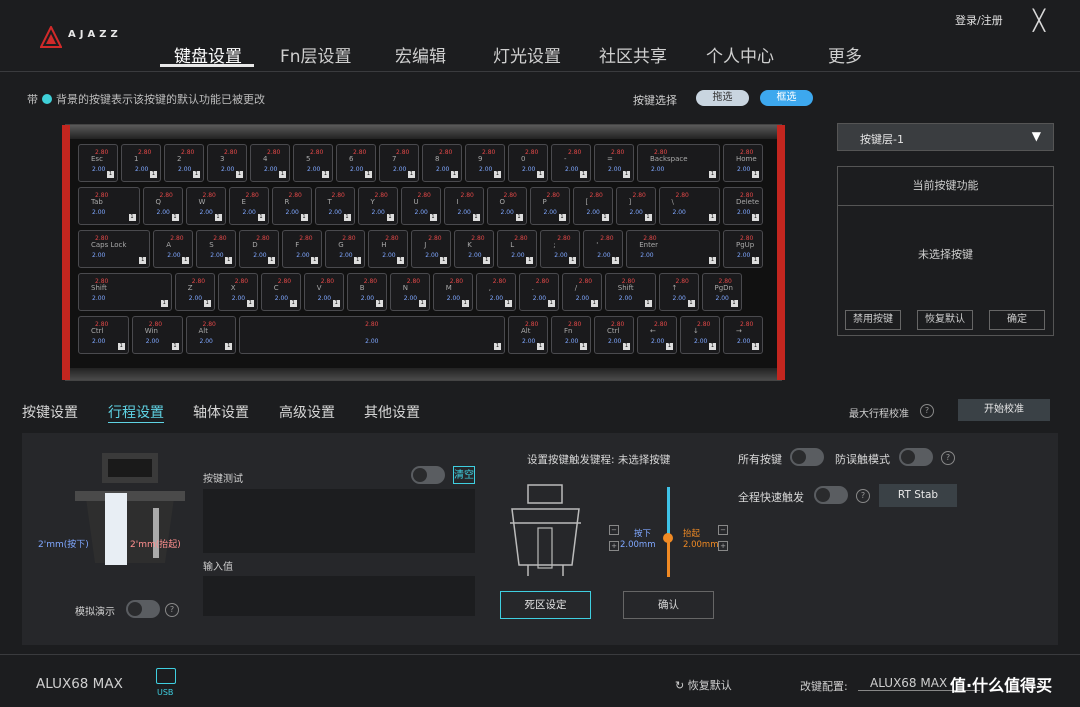  What do you see at coordinates (722, 98) in the screenshot?
I see `drag-select-button: 拖选` at bounding box center [722, 98].